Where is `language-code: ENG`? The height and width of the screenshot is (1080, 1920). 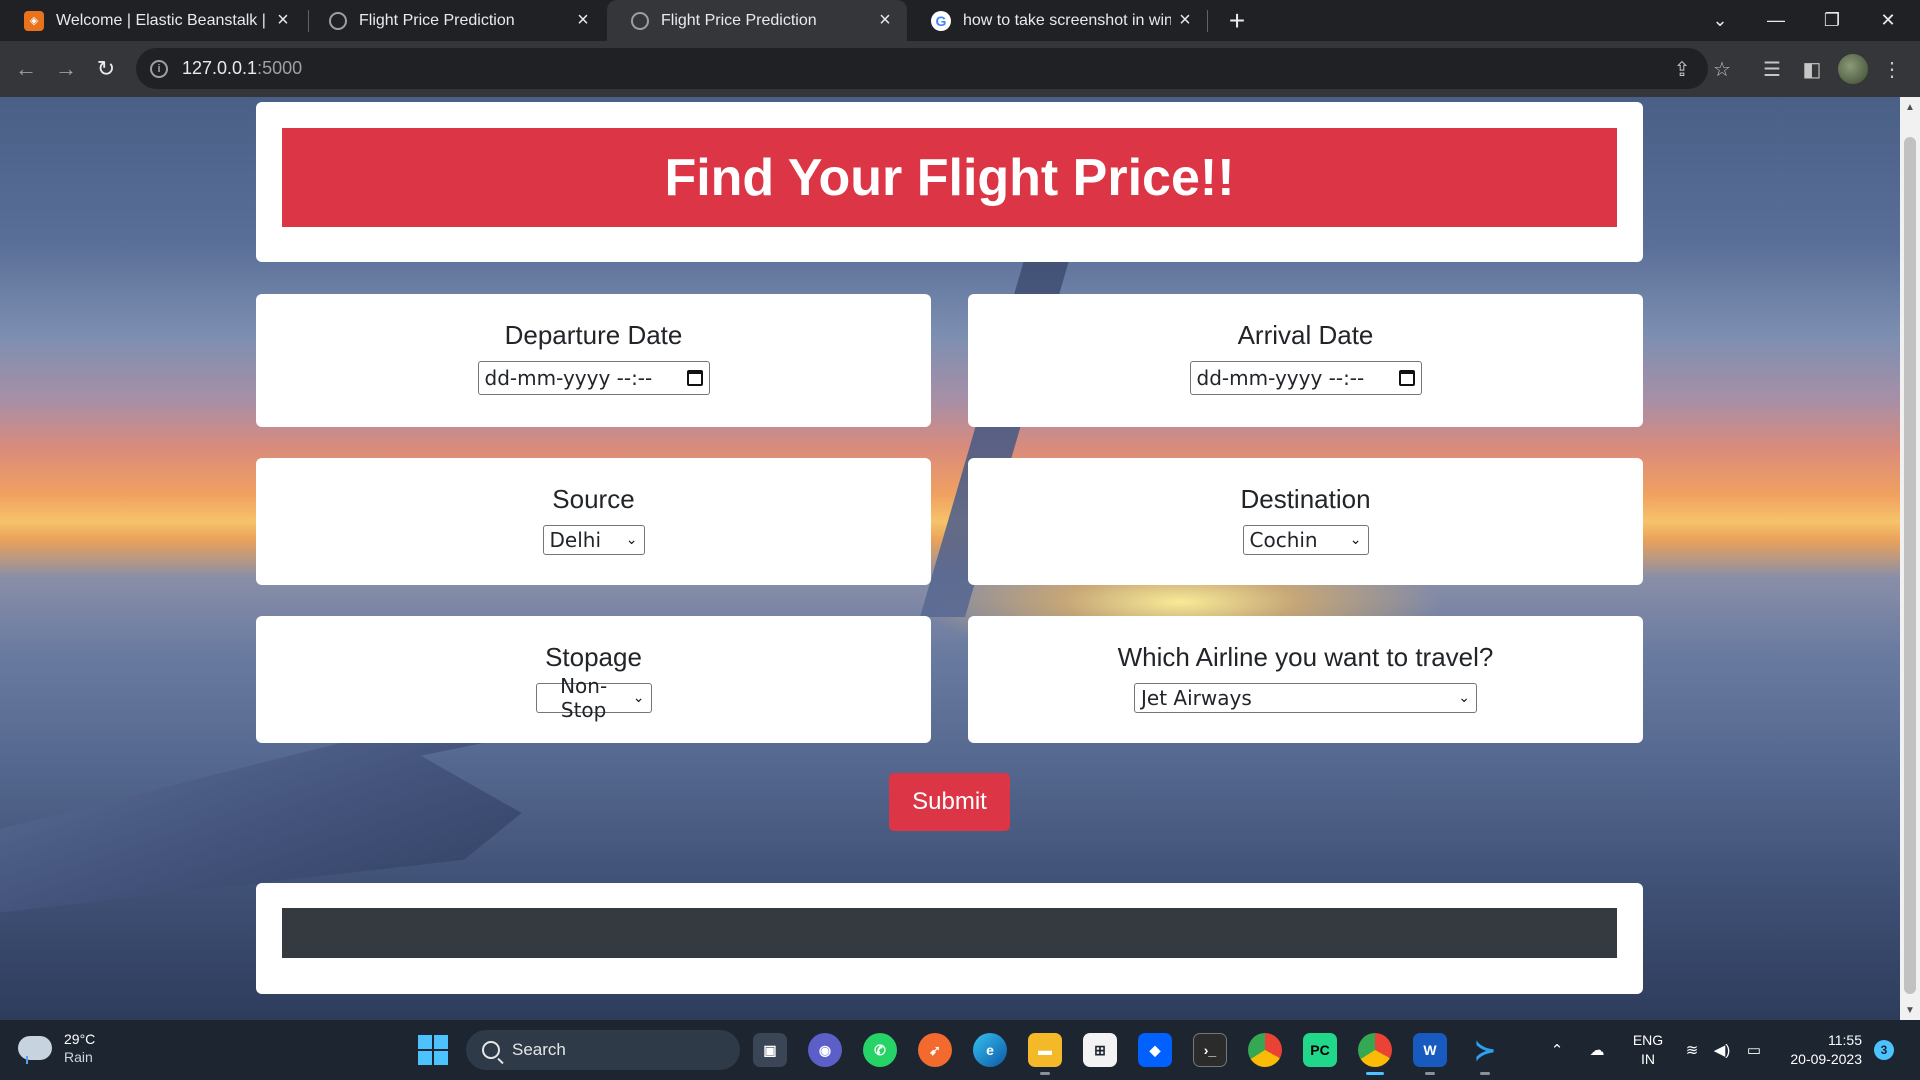
language-code: ENG is located at coordinates (1648, 1040).